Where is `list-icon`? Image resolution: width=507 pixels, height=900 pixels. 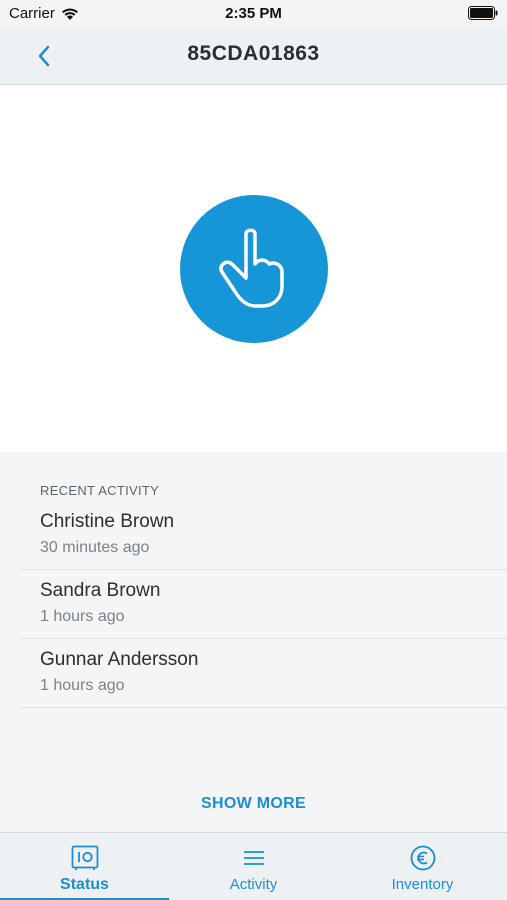
list-icon is located at coordinates (253, 858).